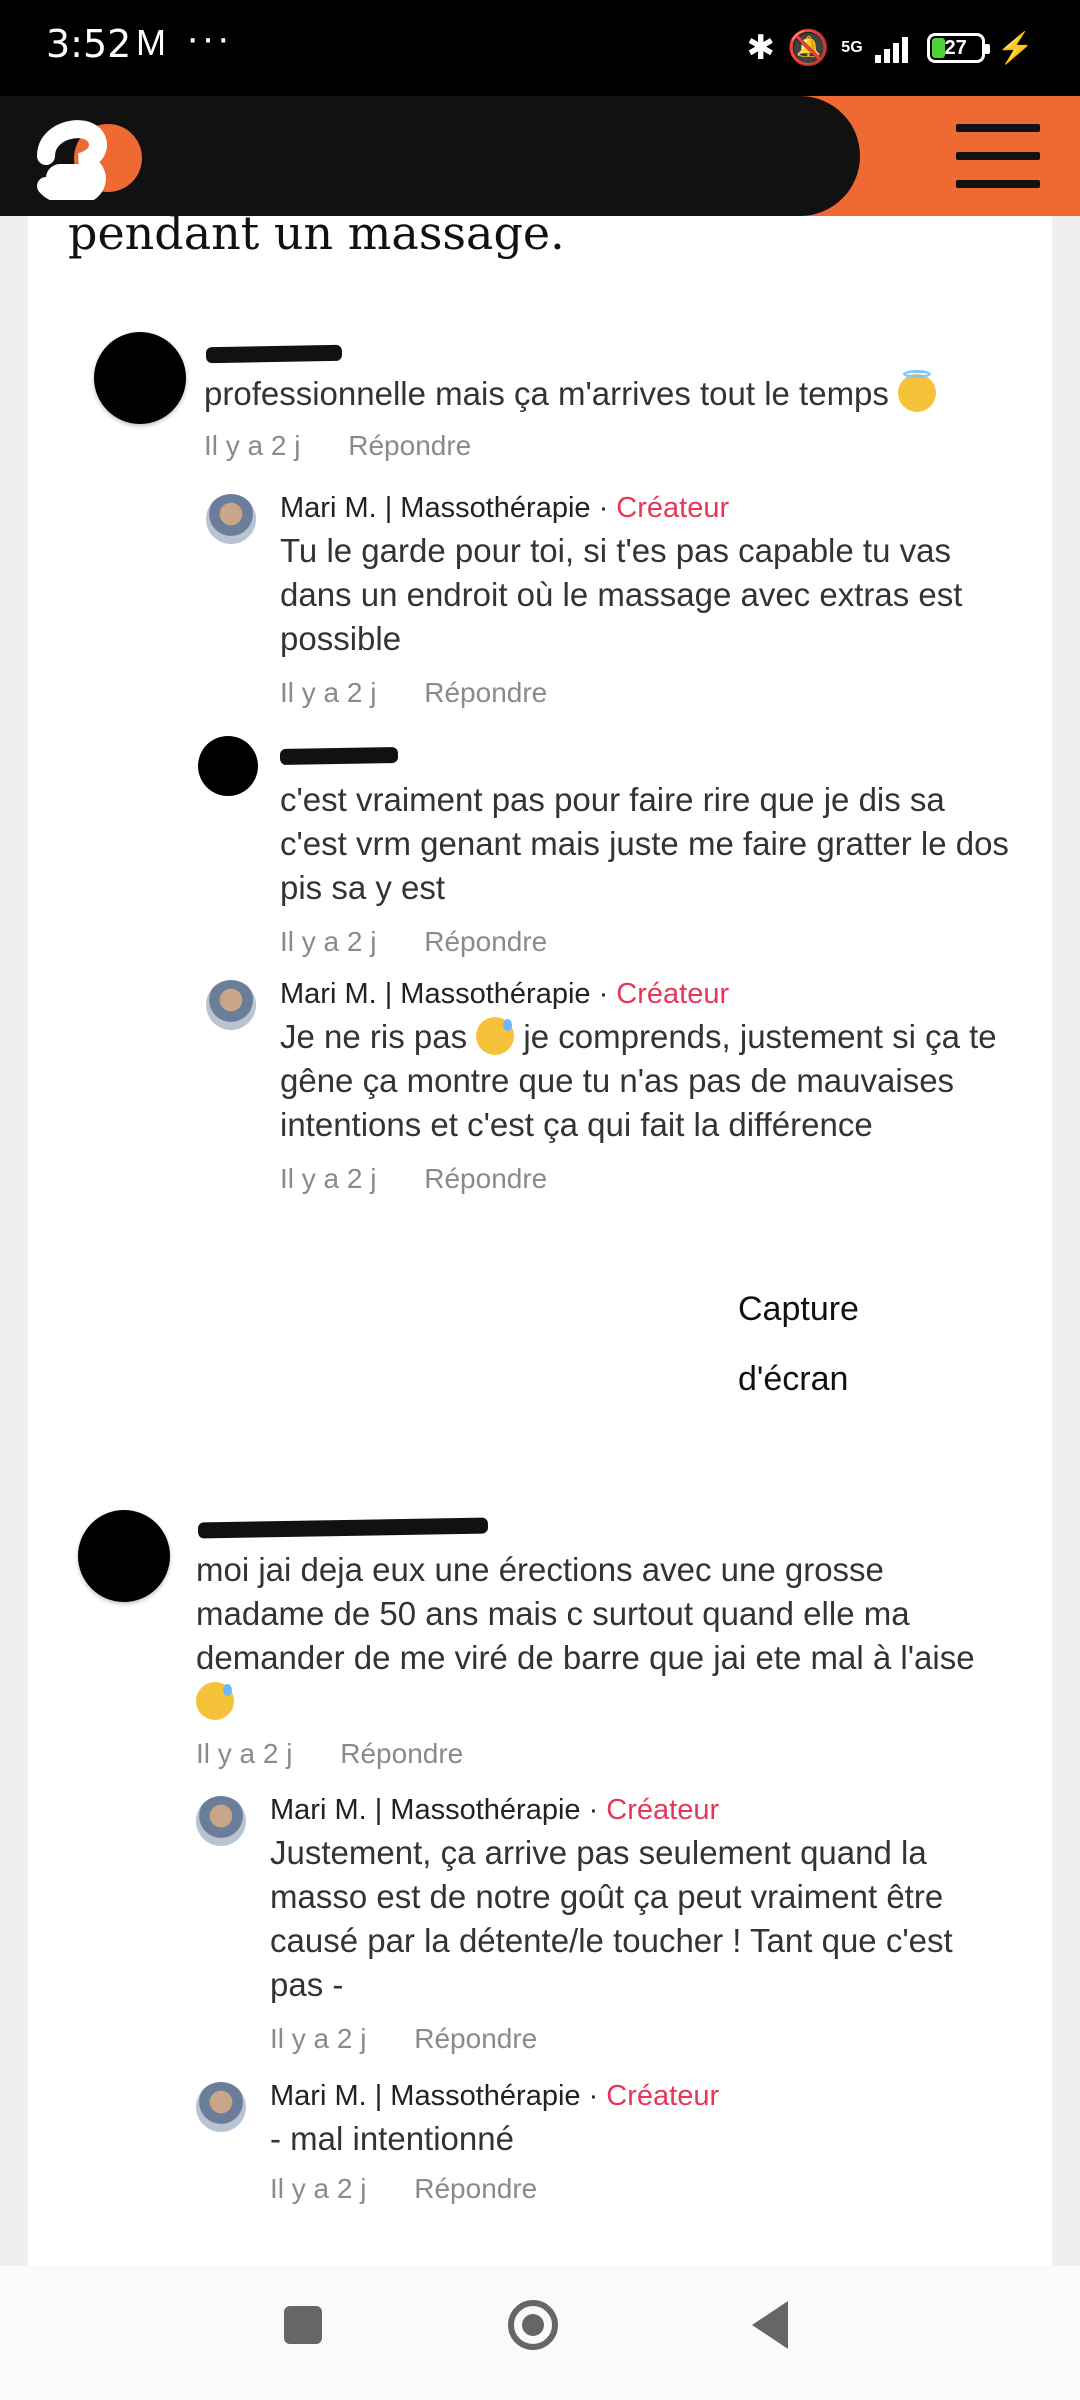 This screenshot has width=1080, height=2400. What do you see at coordinates (378, 1036) in the screenshot?
I see `comment-text: Je ne ris pas` at bounding box center [378, 1036].